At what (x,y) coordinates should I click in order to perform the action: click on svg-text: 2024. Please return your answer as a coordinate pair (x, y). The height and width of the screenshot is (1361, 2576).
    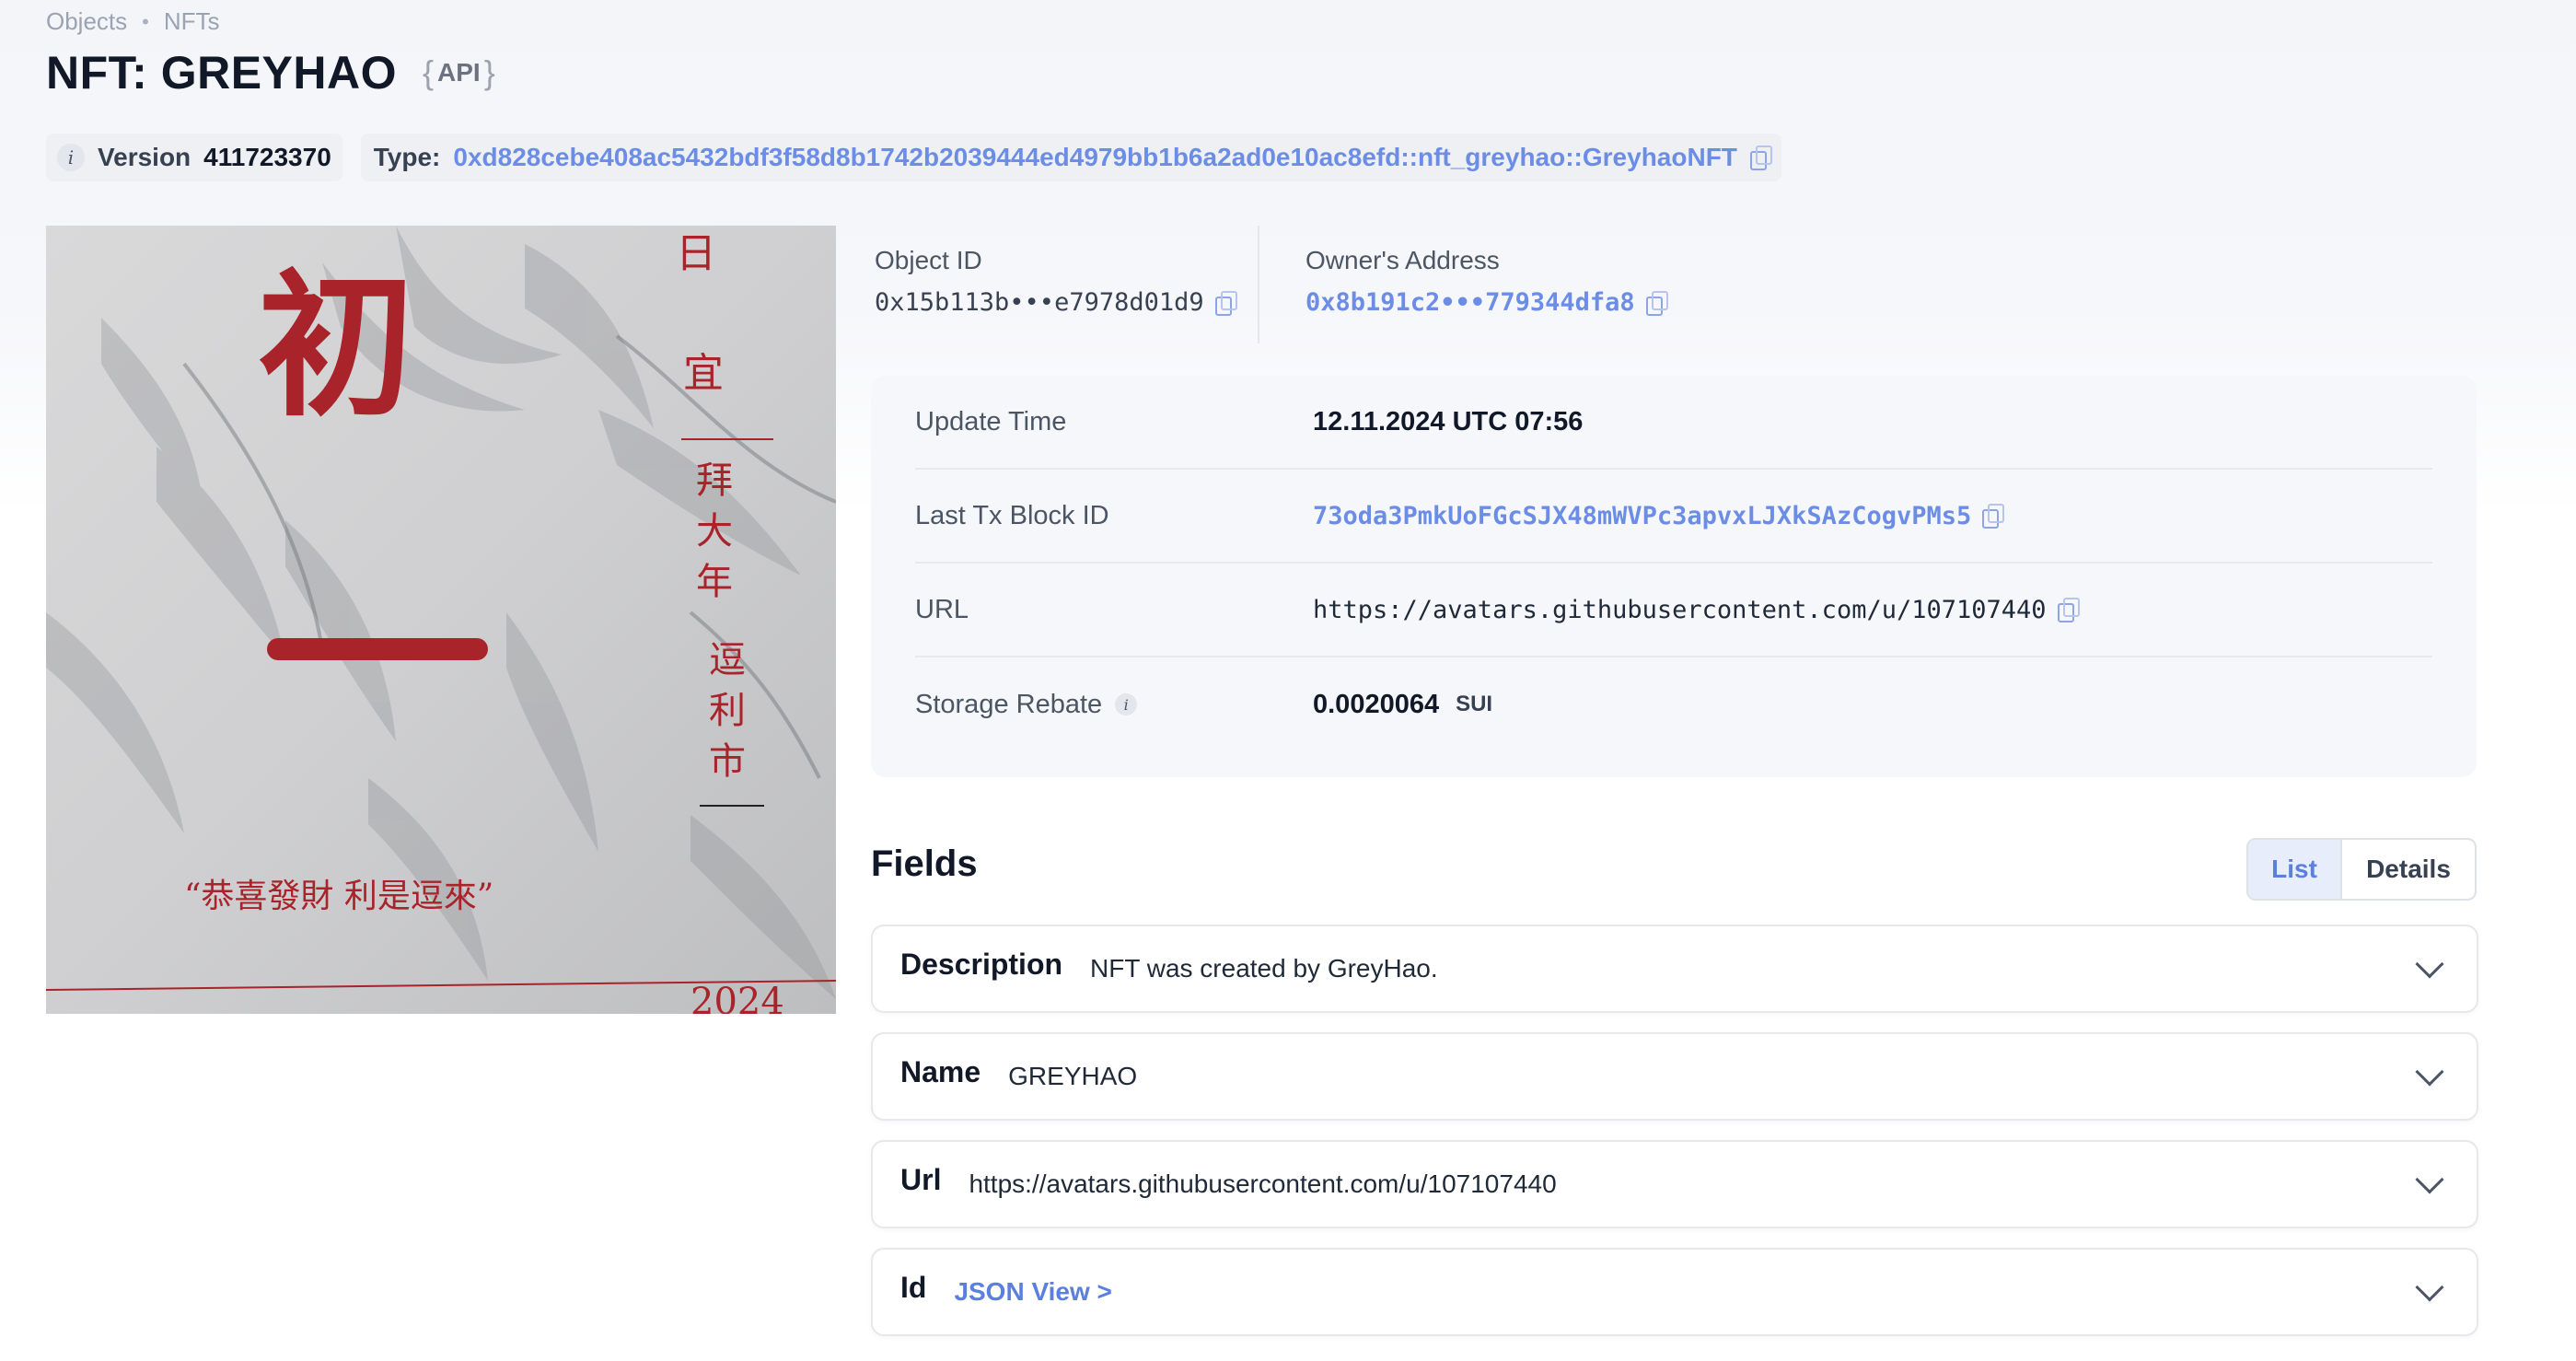
    Looking at the image, I should click on (737, 997).